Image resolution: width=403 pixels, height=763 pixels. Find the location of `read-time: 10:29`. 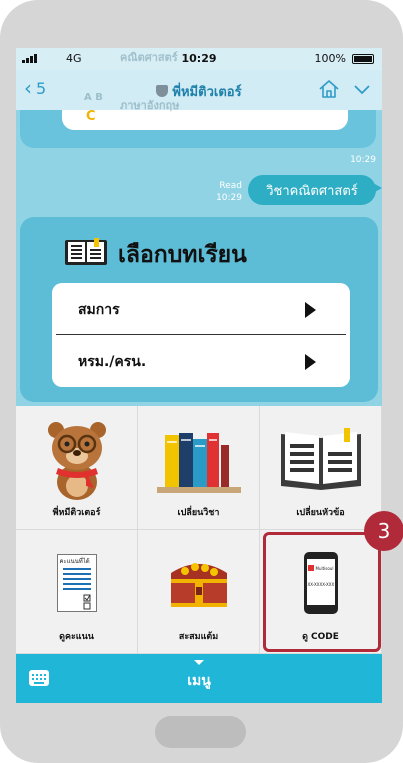

read-time: 10:29 is located at coordinates (229, 198).